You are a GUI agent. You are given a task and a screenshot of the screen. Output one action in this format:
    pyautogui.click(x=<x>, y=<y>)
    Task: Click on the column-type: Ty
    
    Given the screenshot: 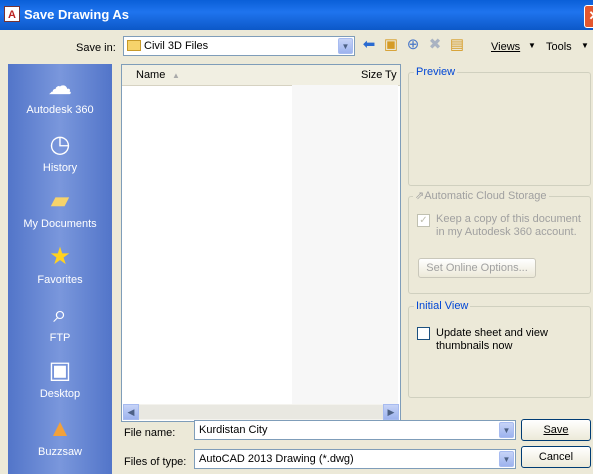 What is the action you would take?
    pyautogui.click(x=391, y=75)
    